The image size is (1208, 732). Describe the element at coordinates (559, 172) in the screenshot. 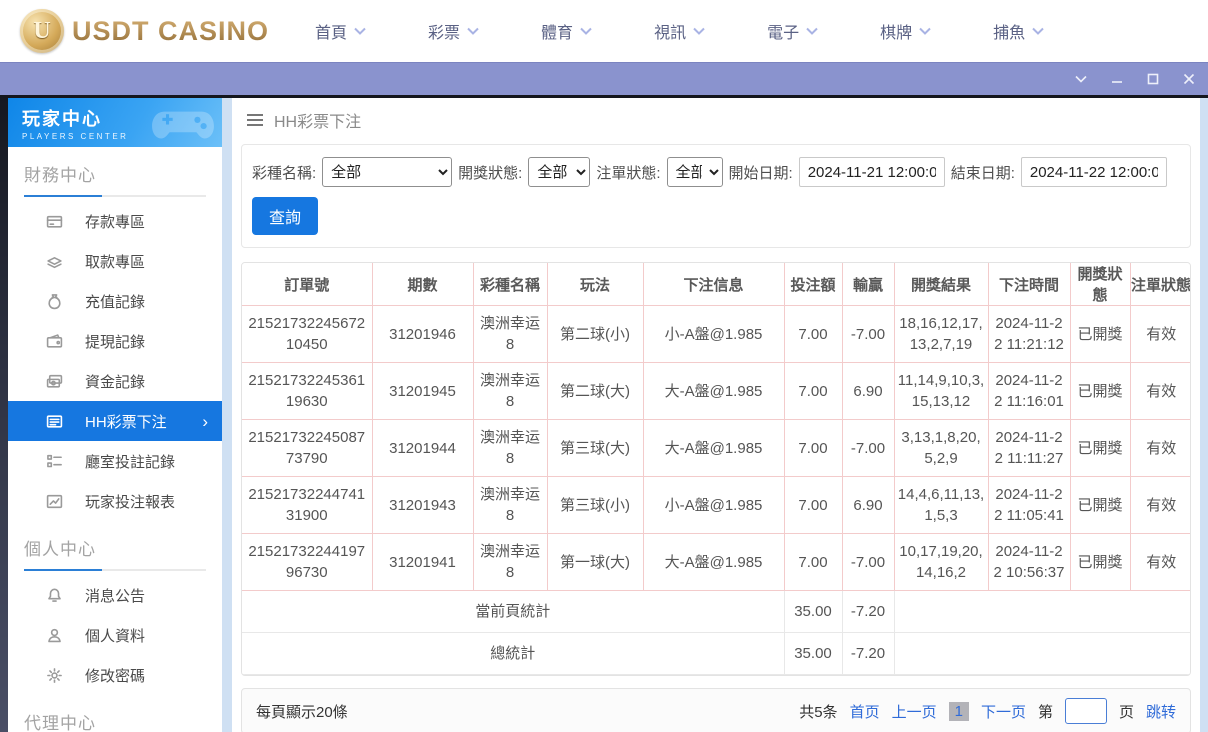

I see `draw-status-select: 全部` at that location.